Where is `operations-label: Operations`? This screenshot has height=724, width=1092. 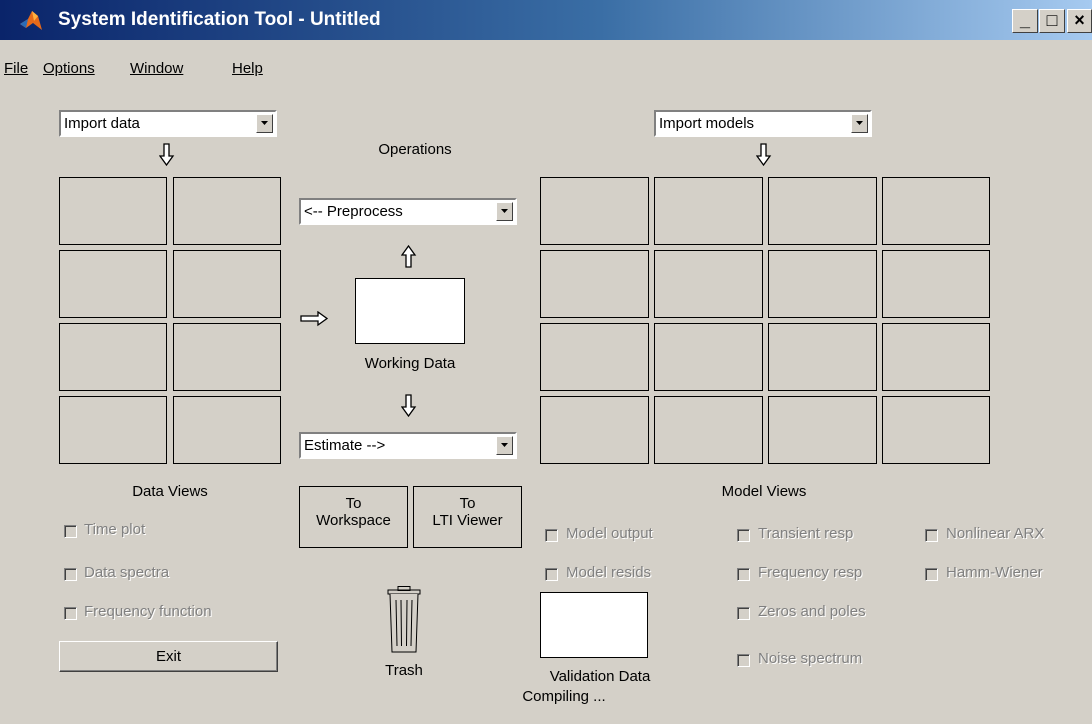 operations-label: Operations is located at coordinates (415, 149).